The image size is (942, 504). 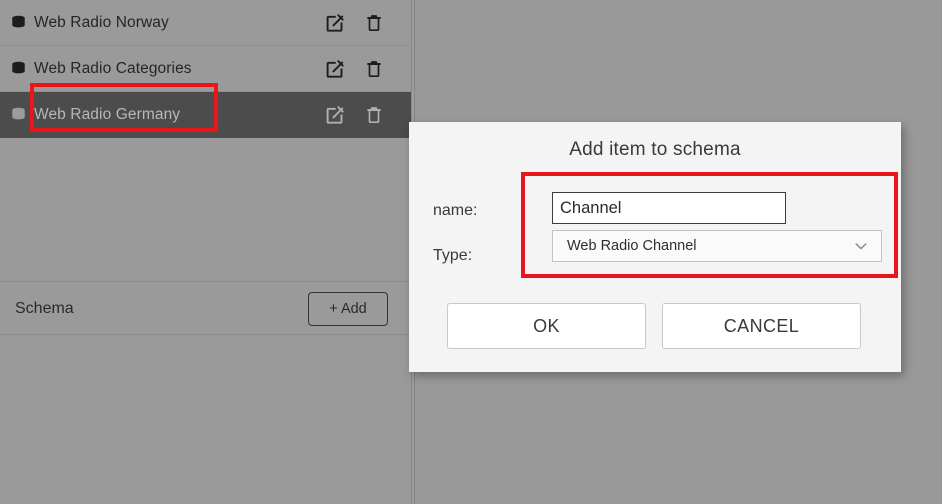 I want to click on name-input, so click(x=669, y=208).